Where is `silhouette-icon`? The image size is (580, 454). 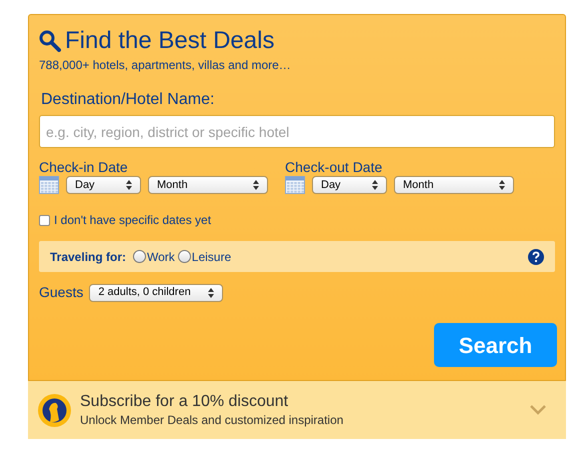 silhouette-icon is located at coordinates (54, 410).